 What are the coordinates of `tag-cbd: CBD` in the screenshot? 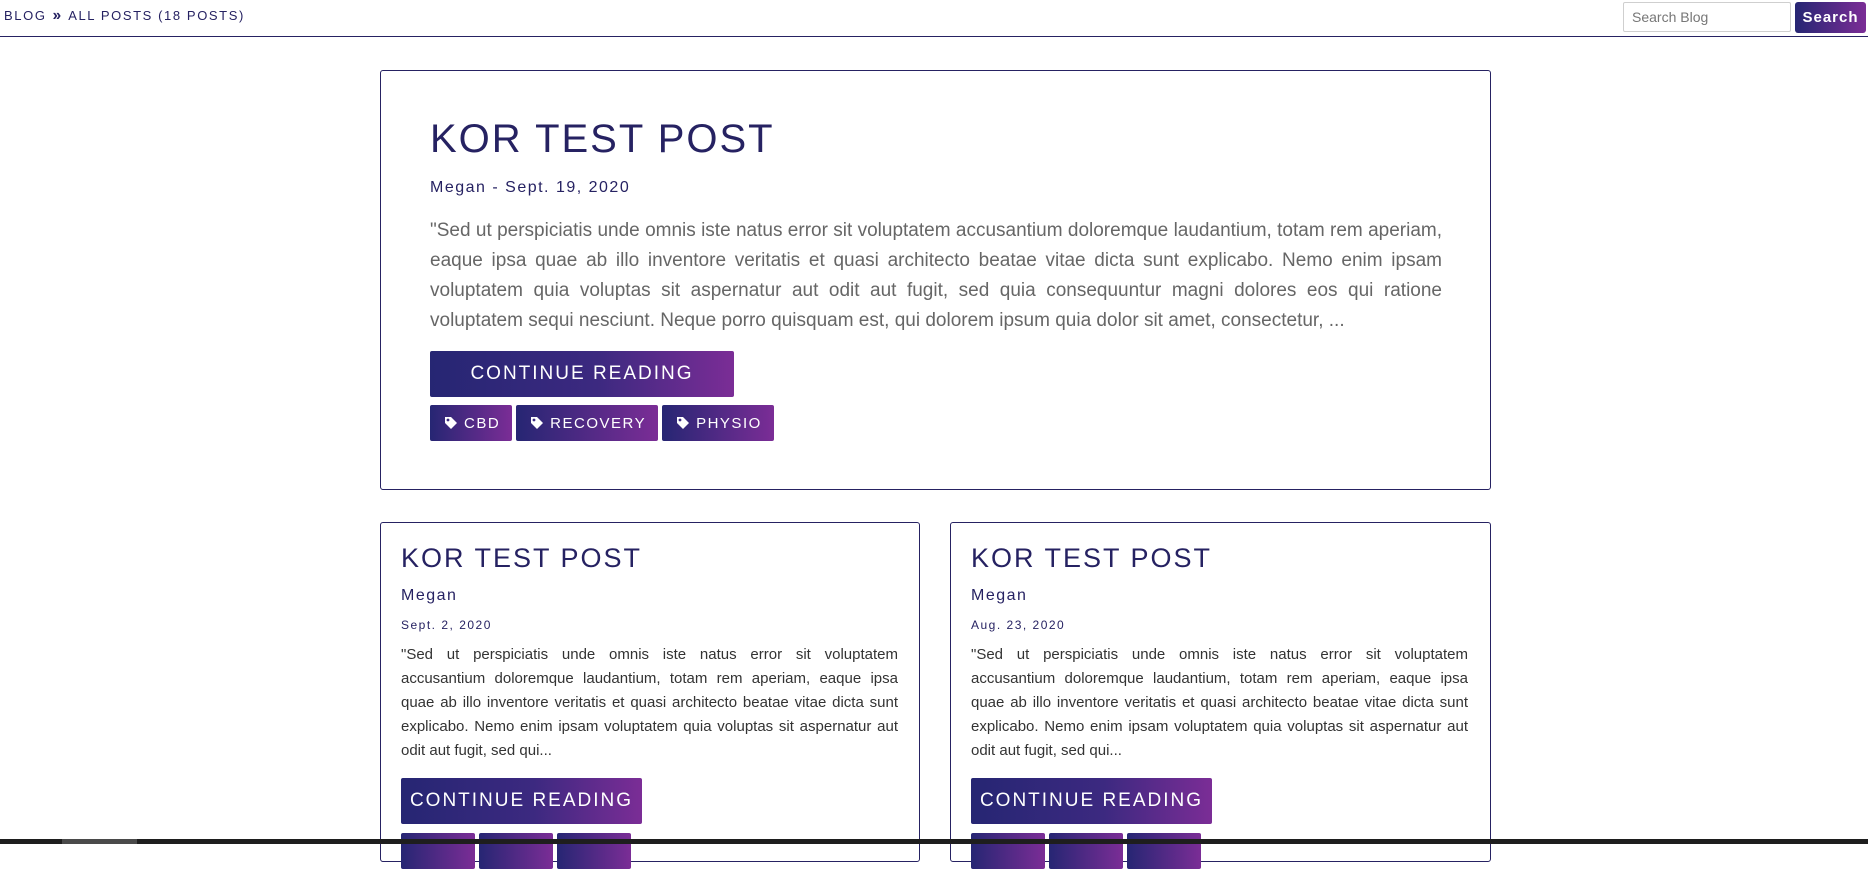 It's located at (471, 423).